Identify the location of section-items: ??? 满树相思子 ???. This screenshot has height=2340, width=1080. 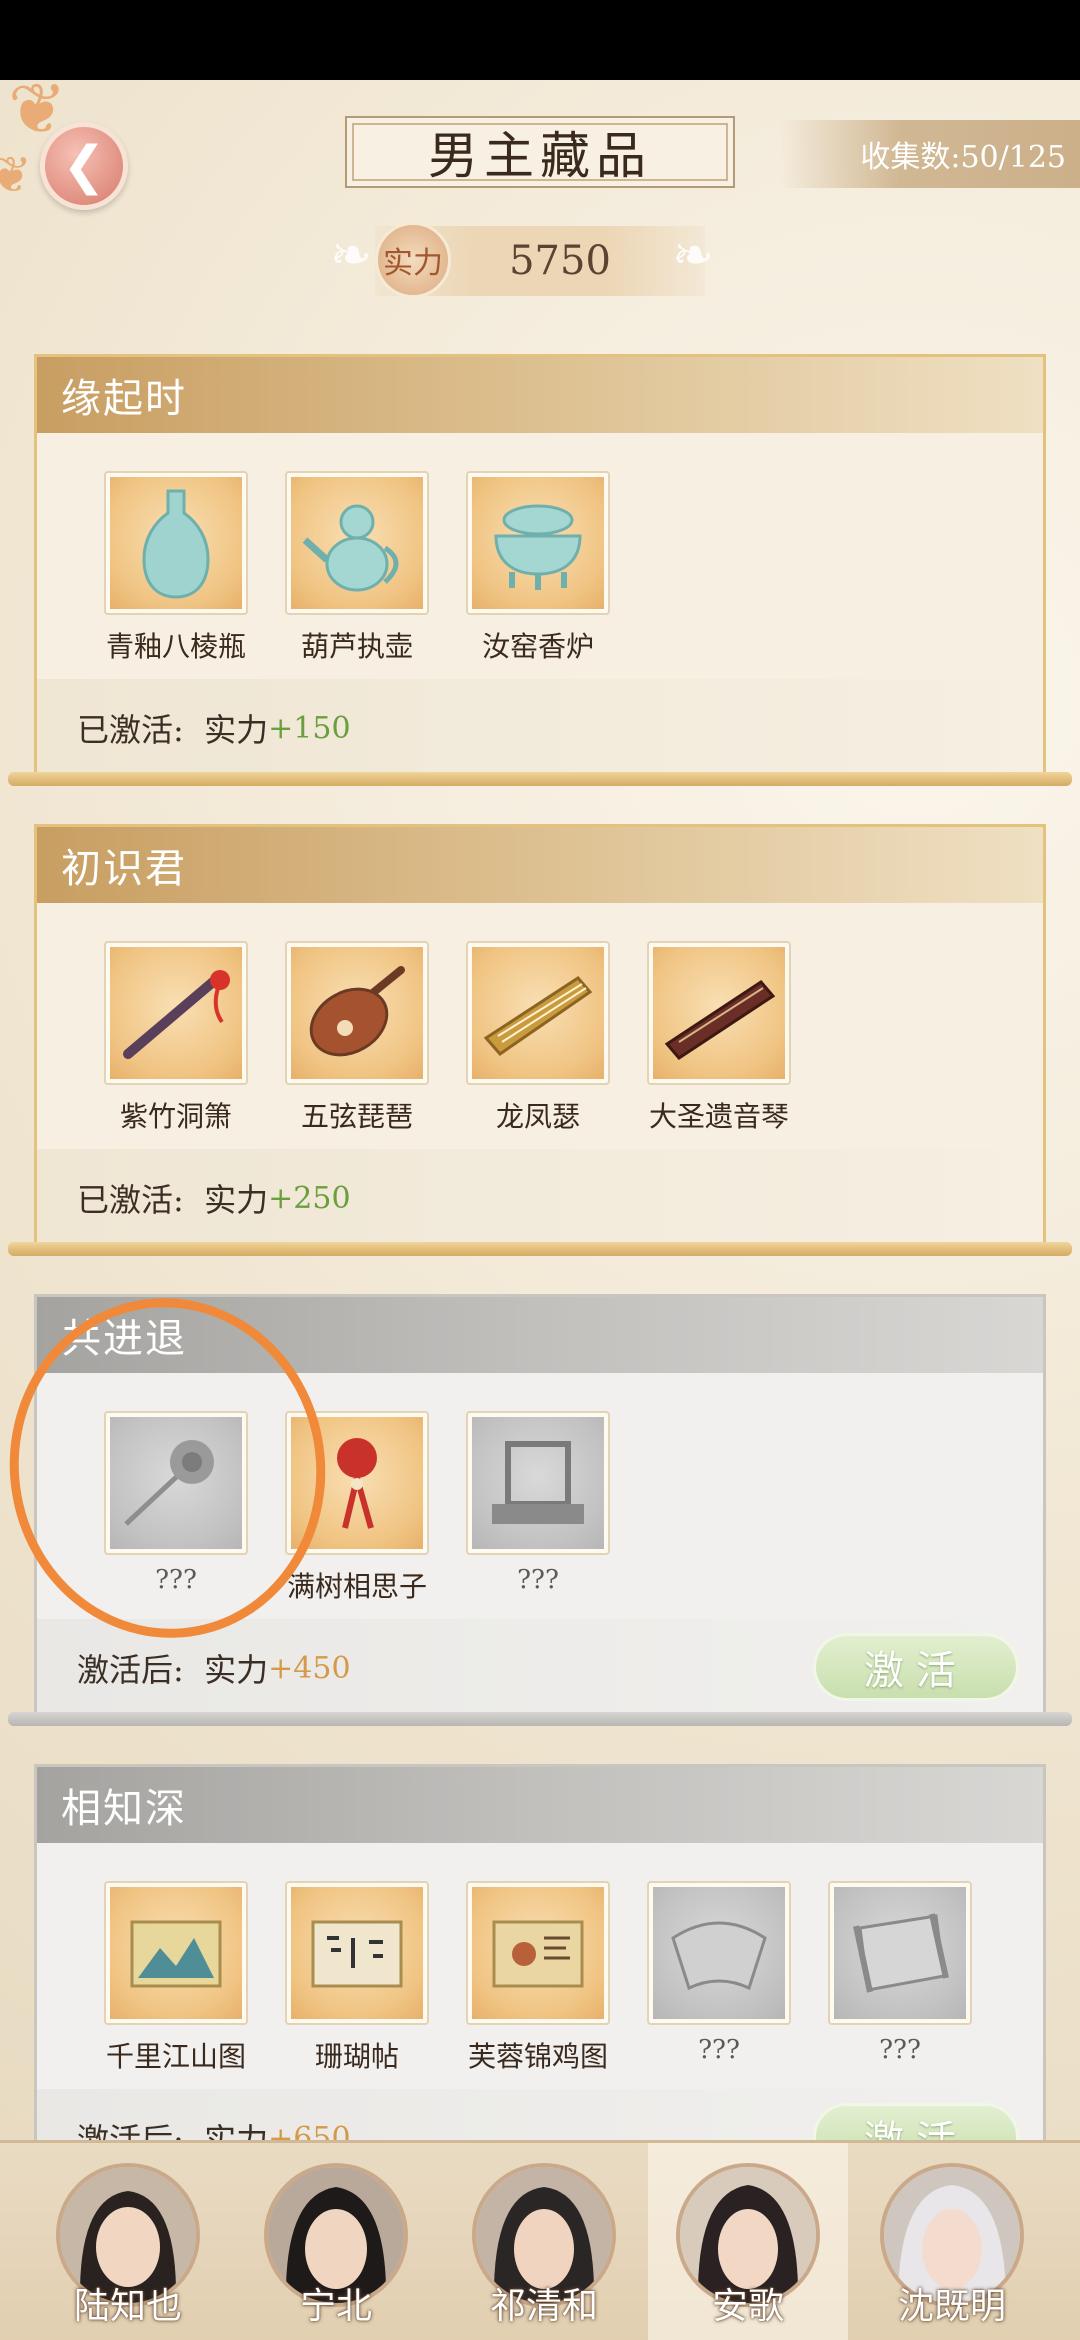
(540, 1496).